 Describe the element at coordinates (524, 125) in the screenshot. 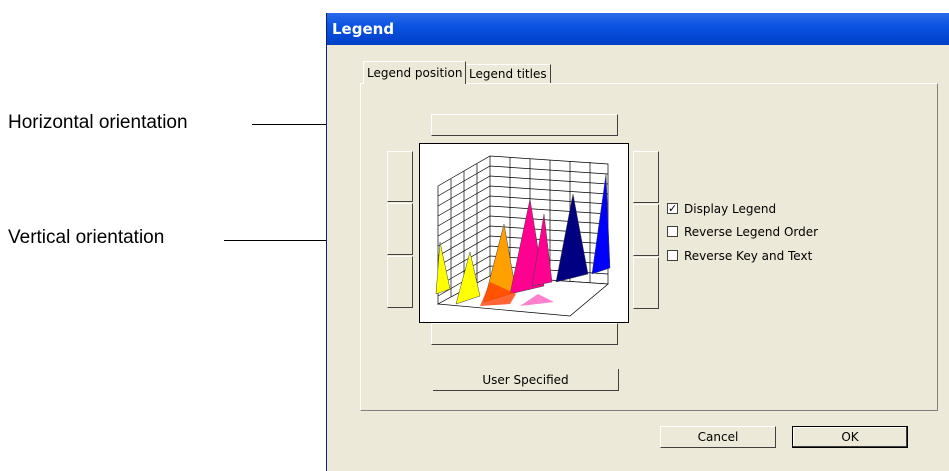

I see `legend-position-top-button` at that location.